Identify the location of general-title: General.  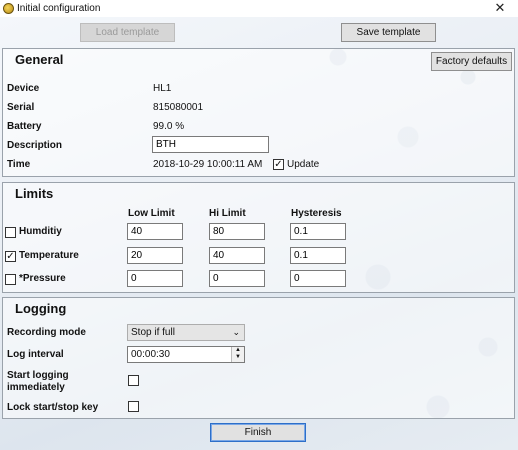
(39, 59).